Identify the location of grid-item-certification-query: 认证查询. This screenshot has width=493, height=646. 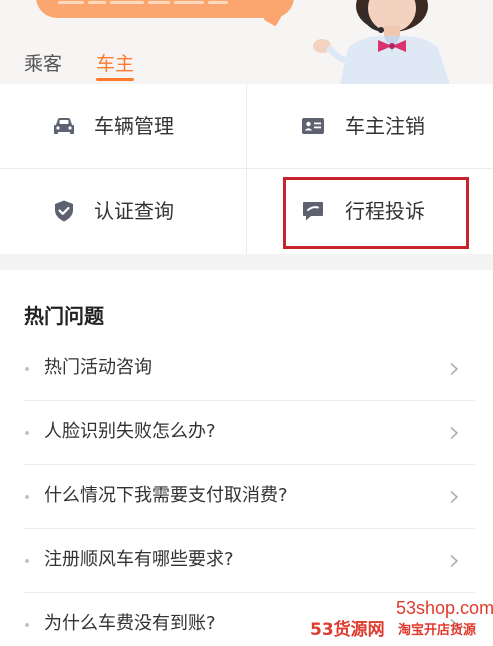
(123, 211).